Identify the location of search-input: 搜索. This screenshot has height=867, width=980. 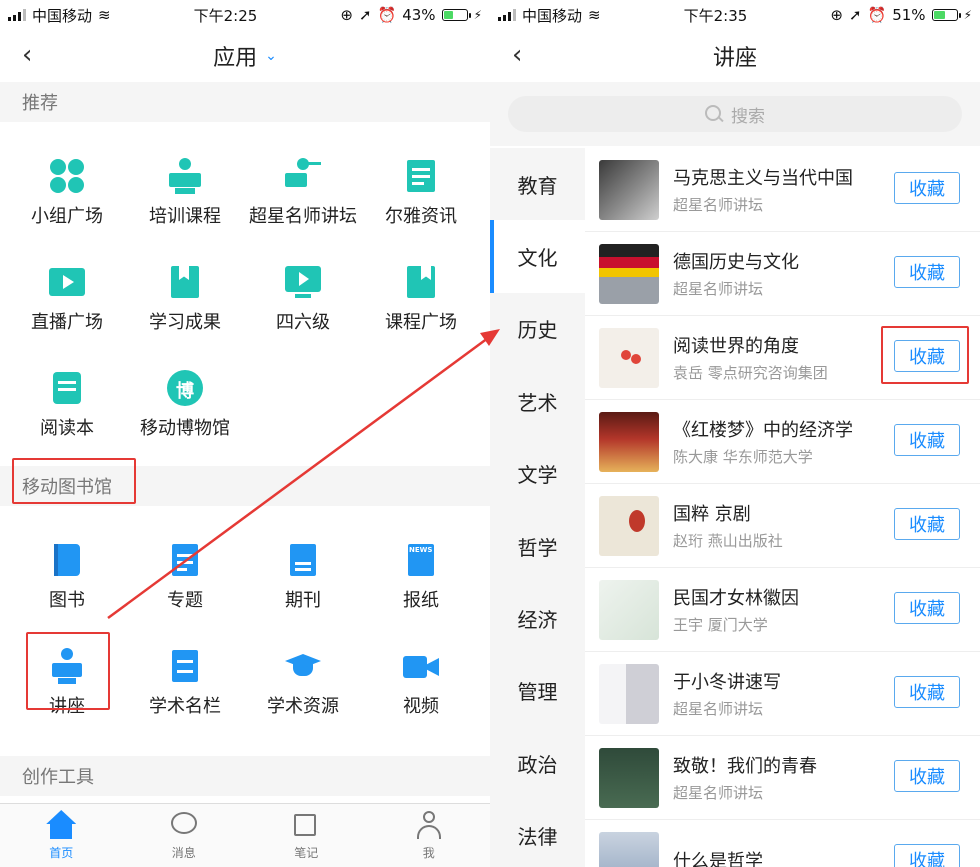
(735, 114).